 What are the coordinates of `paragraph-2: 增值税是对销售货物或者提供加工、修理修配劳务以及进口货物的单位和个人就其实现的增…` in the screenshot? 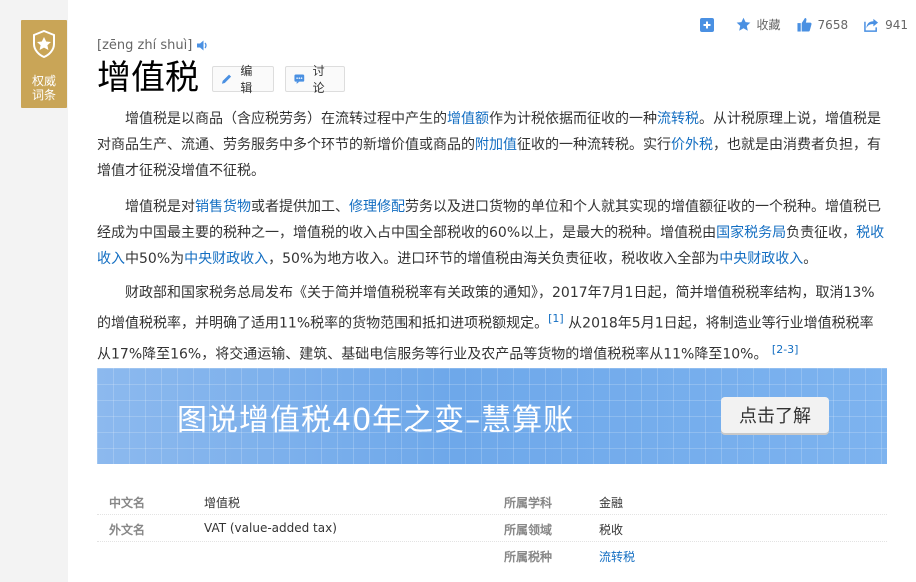 It's located at (491, 233).